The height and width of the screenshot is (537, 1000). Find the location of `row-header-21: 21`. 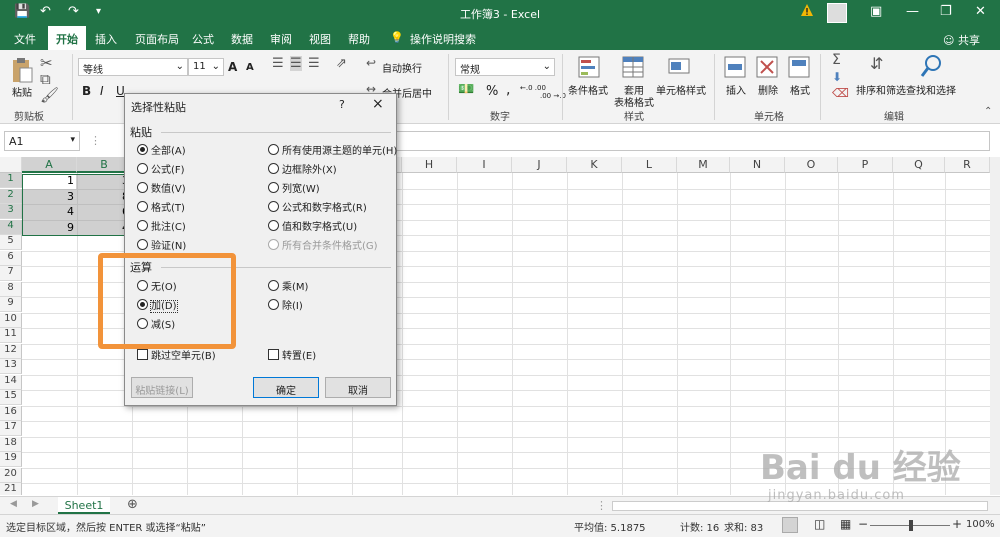

row-header-21: 21 is located at coordinates (11, 489).